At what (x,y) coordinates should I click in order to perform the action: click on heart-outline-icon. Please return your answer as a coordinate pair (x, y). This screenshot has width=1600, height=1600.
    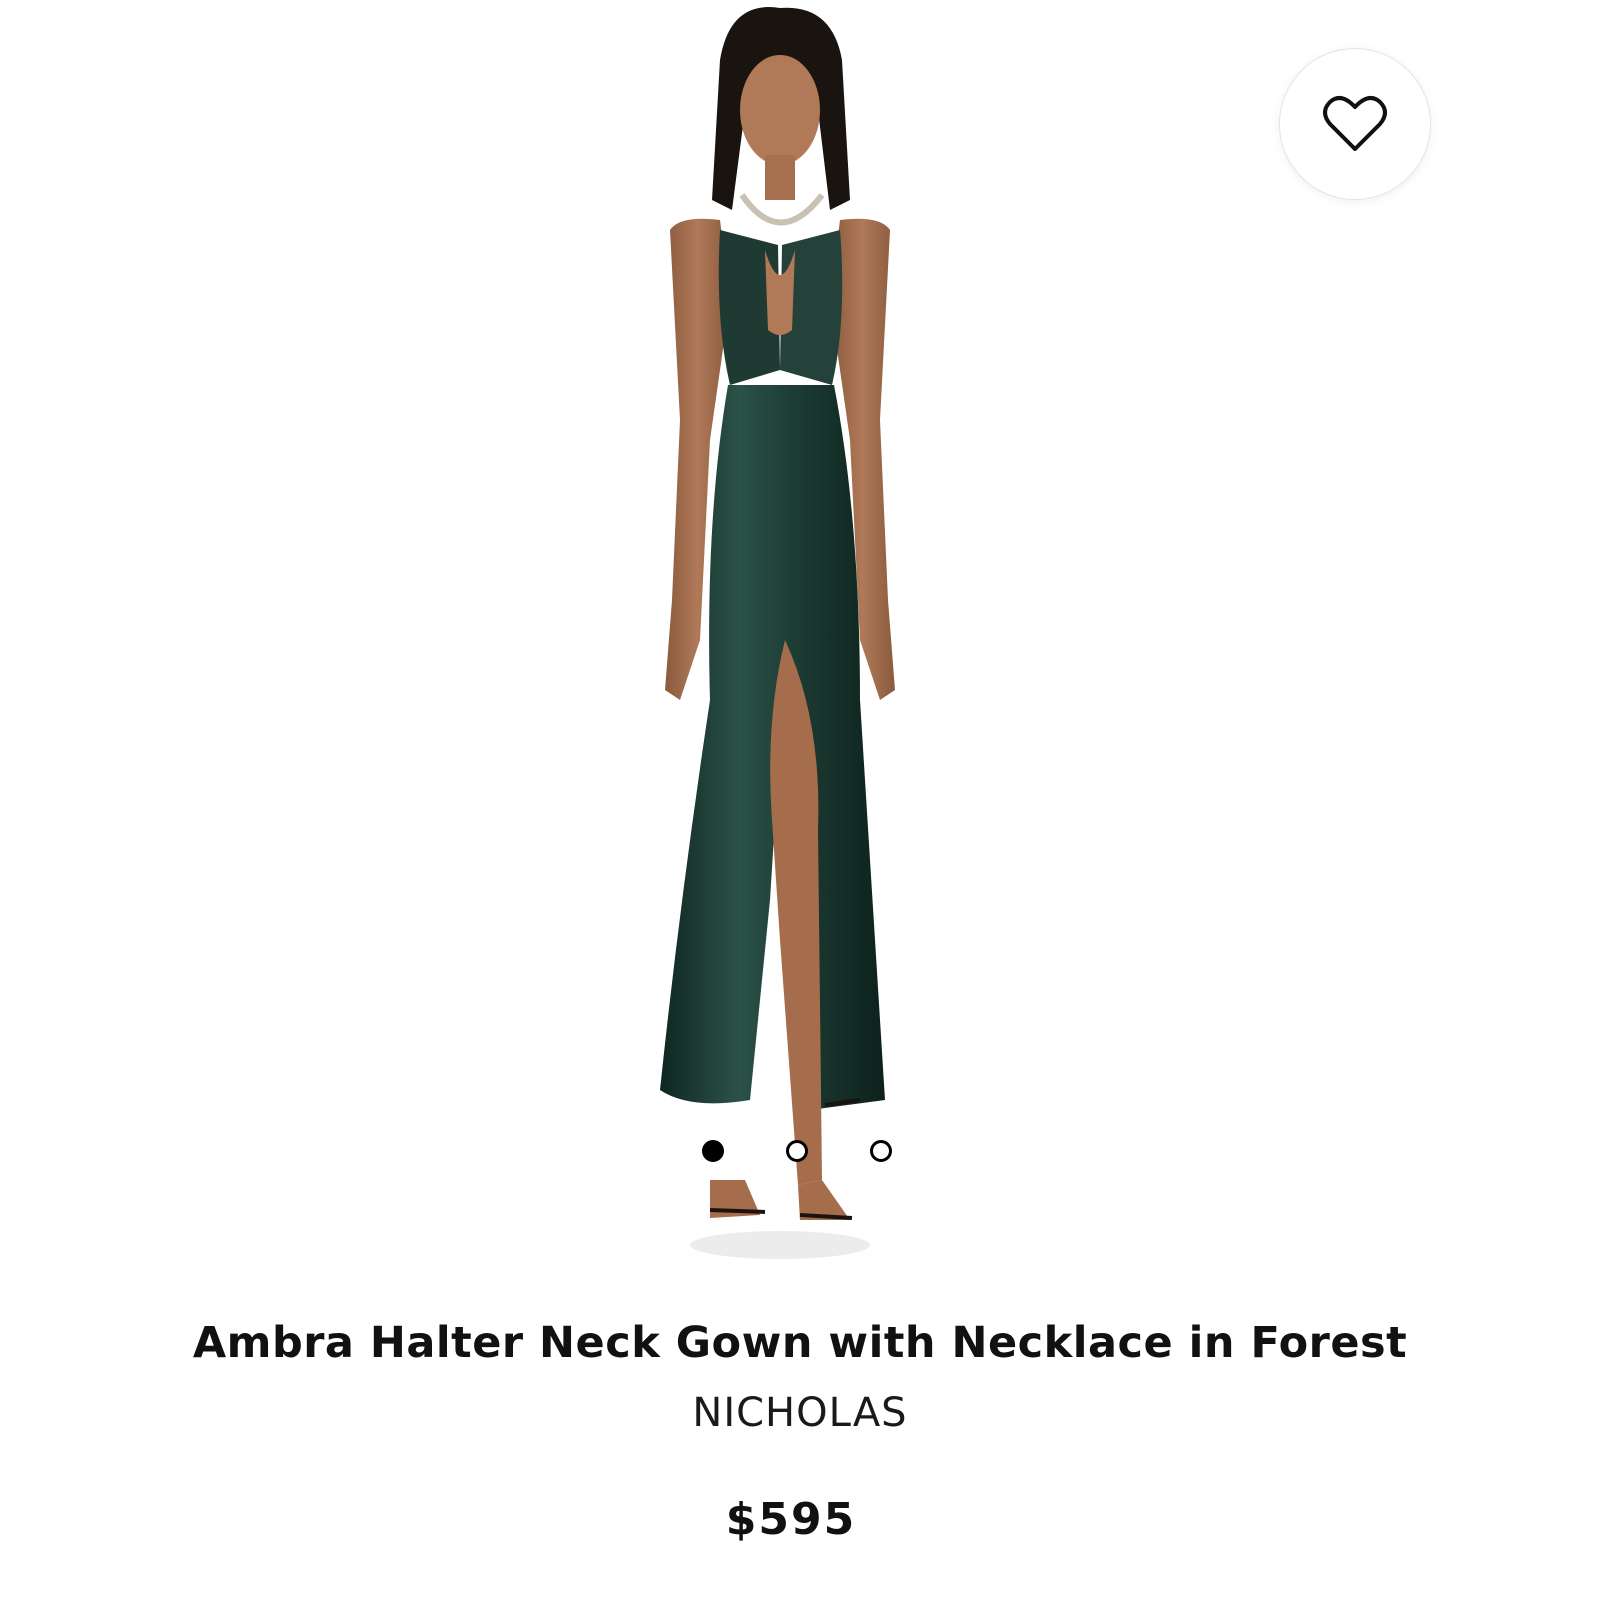
    Looking at the image, I should click on (1355, 123).